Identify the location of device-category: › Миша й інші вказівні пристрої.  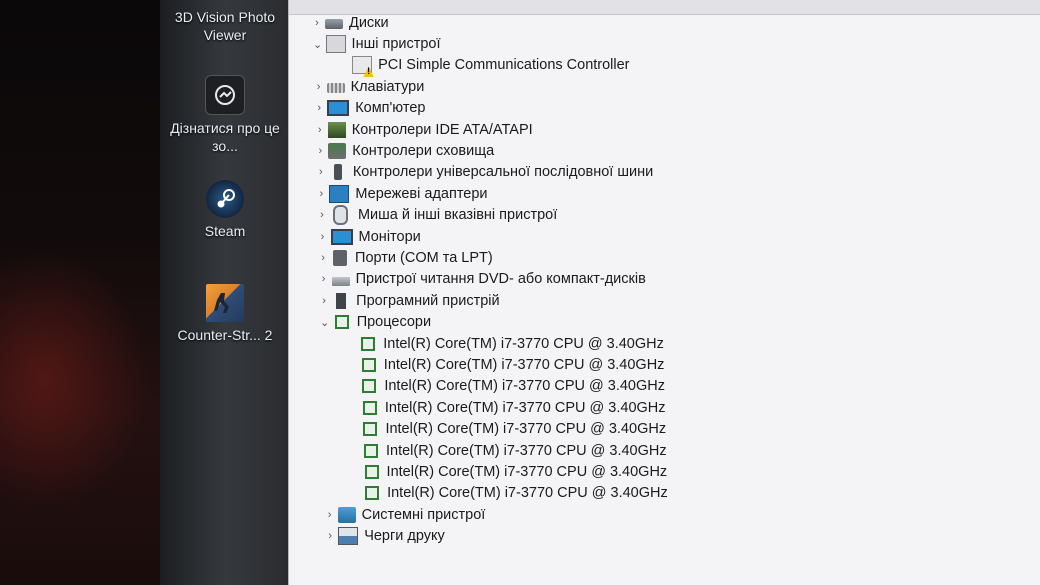
(491, 215).